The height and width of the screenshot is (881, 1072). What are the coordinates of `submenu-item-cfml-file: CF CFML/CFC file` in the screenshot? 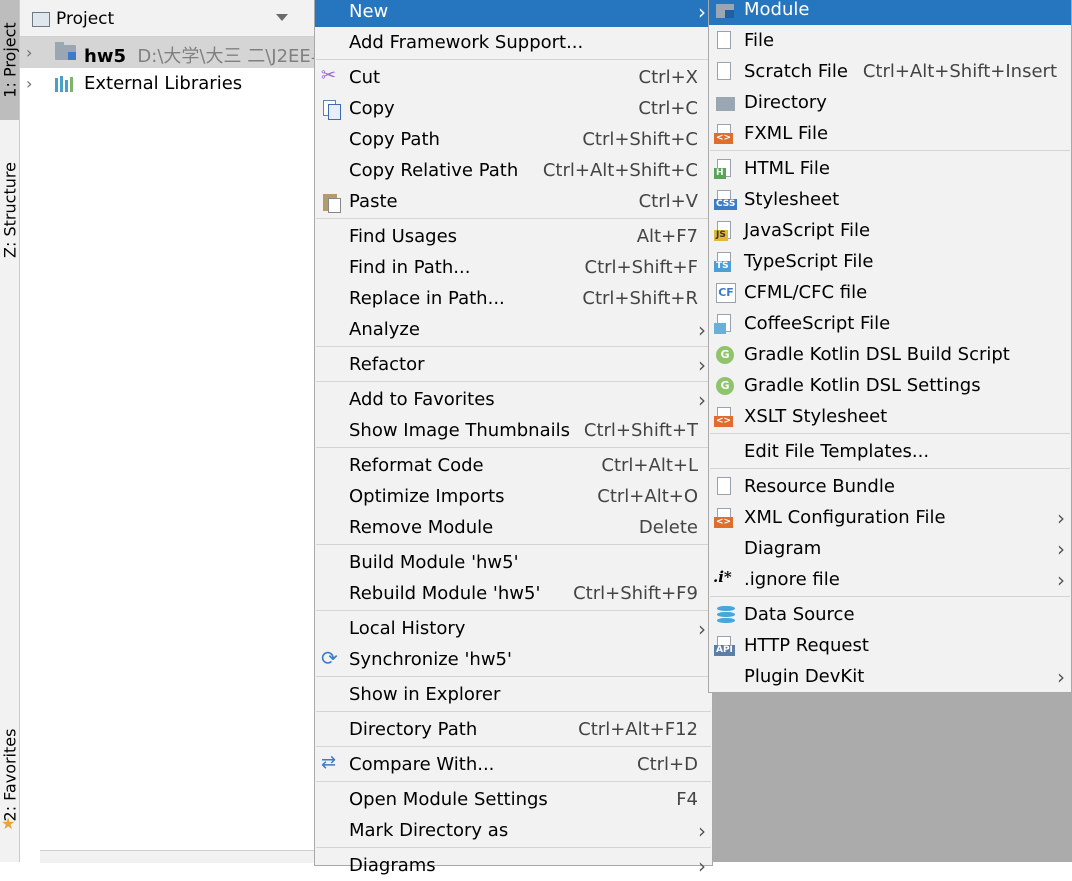 It's located at (890, 292).